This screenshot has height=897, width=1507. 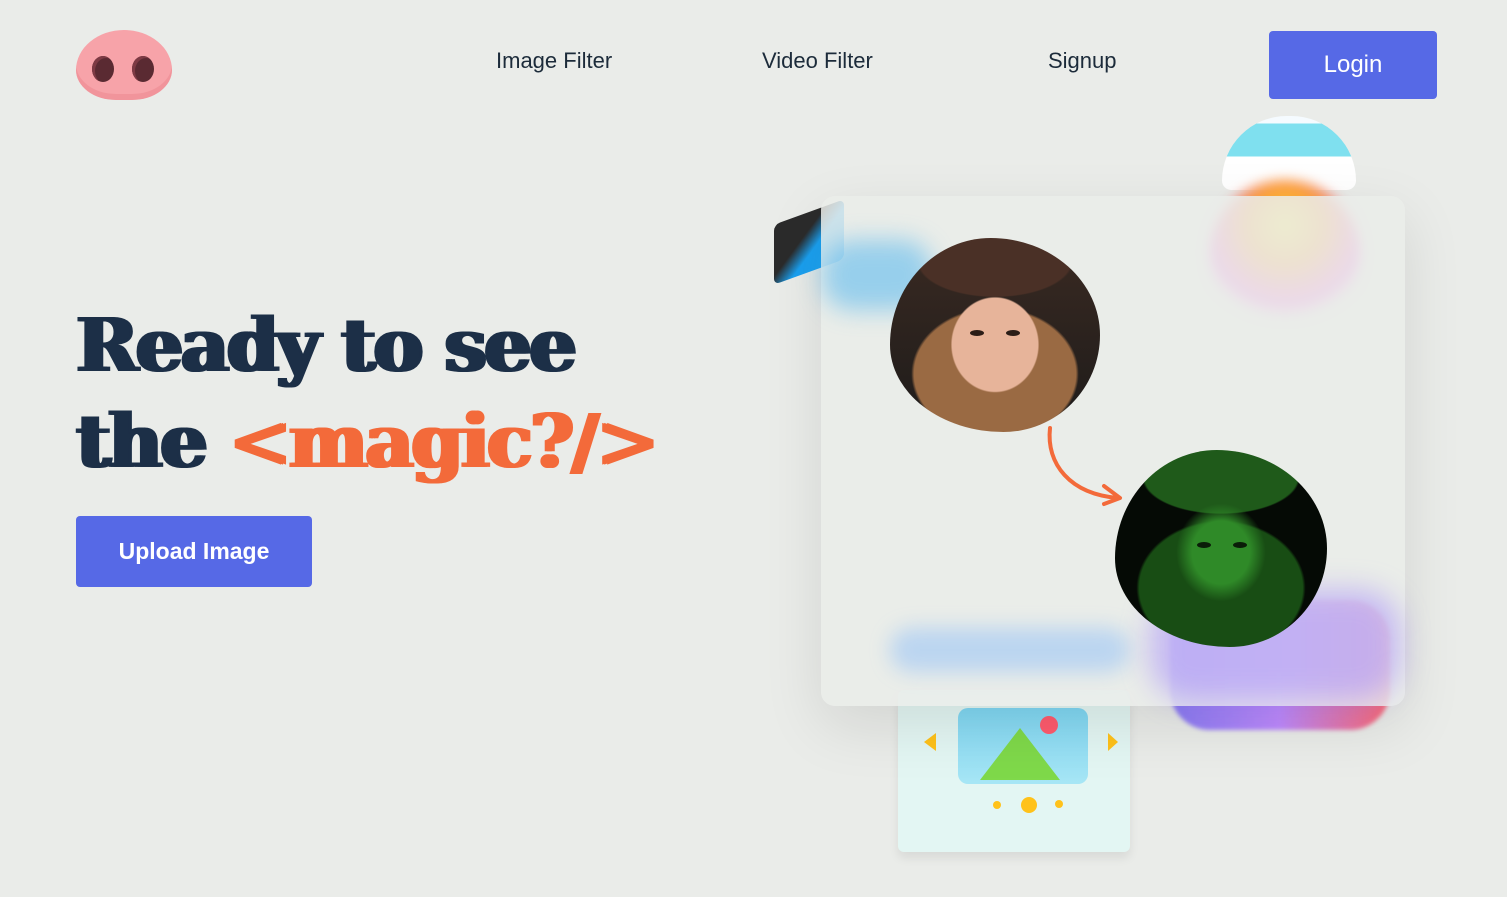 What do you see at coordinates (817, 61) in the screenshot?
I see `nav-video-filter: Video Filter` at bounding box center [817, 61].